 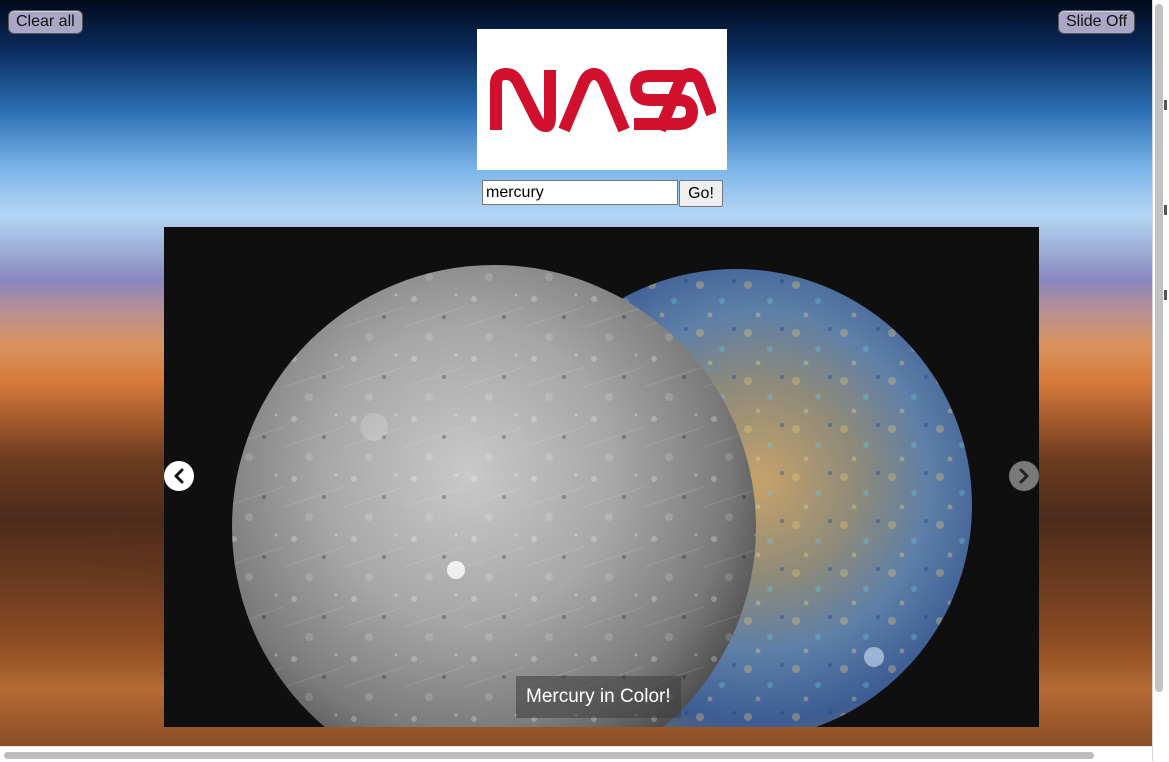 I want to click on slide-off-button: Slide Off, so click(x=1097, y=22).